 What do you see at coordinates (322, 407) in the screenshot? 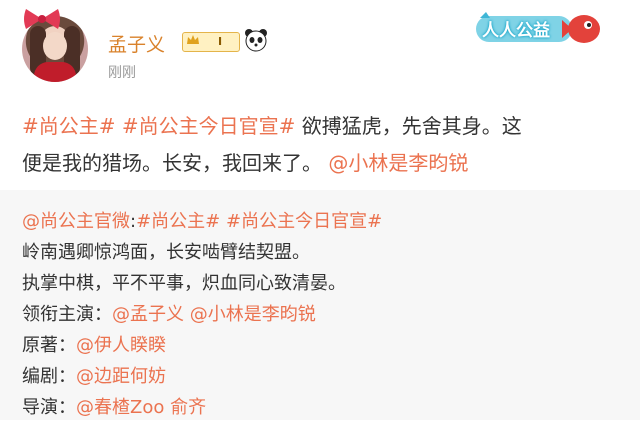
I see `repost-line: 导演：@春楂Zoo 俞齐` at bounding box center [322, 407].